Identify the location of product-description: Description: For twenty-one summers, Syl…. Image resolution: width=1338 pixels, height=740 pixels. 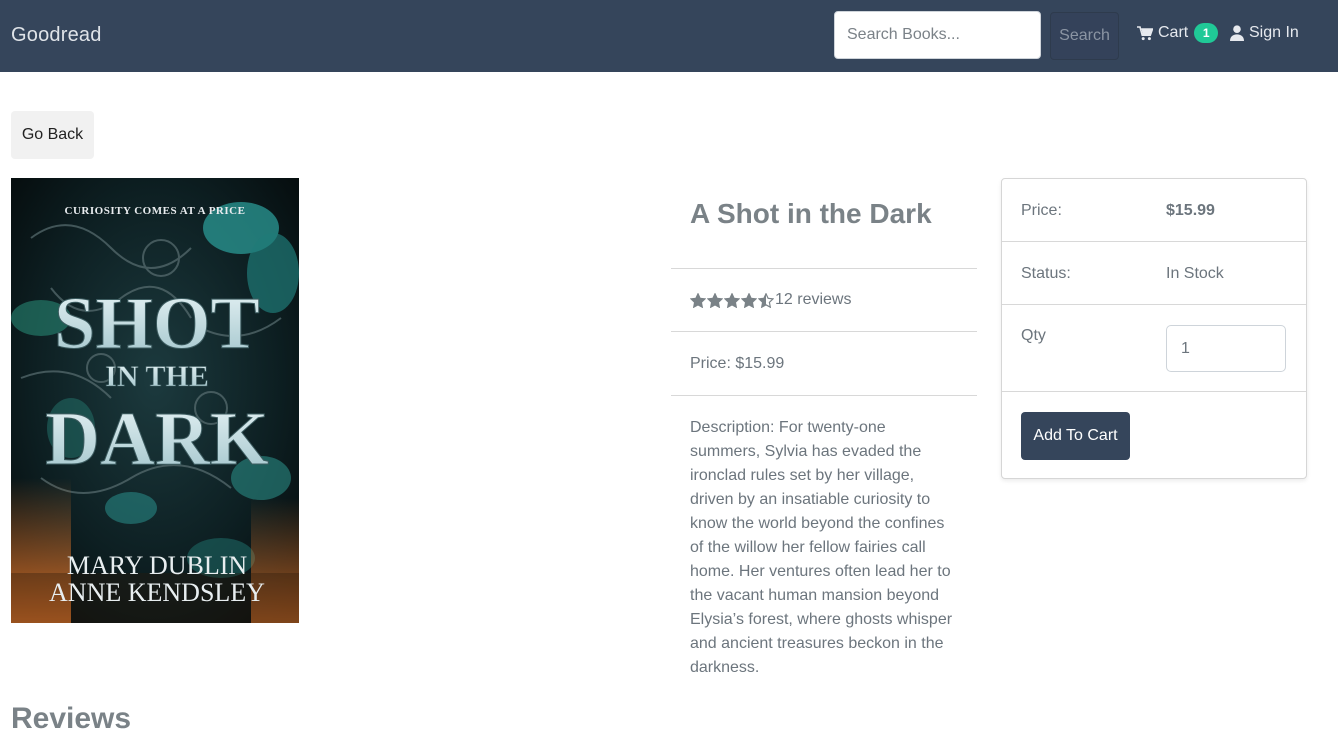
(821, 547).